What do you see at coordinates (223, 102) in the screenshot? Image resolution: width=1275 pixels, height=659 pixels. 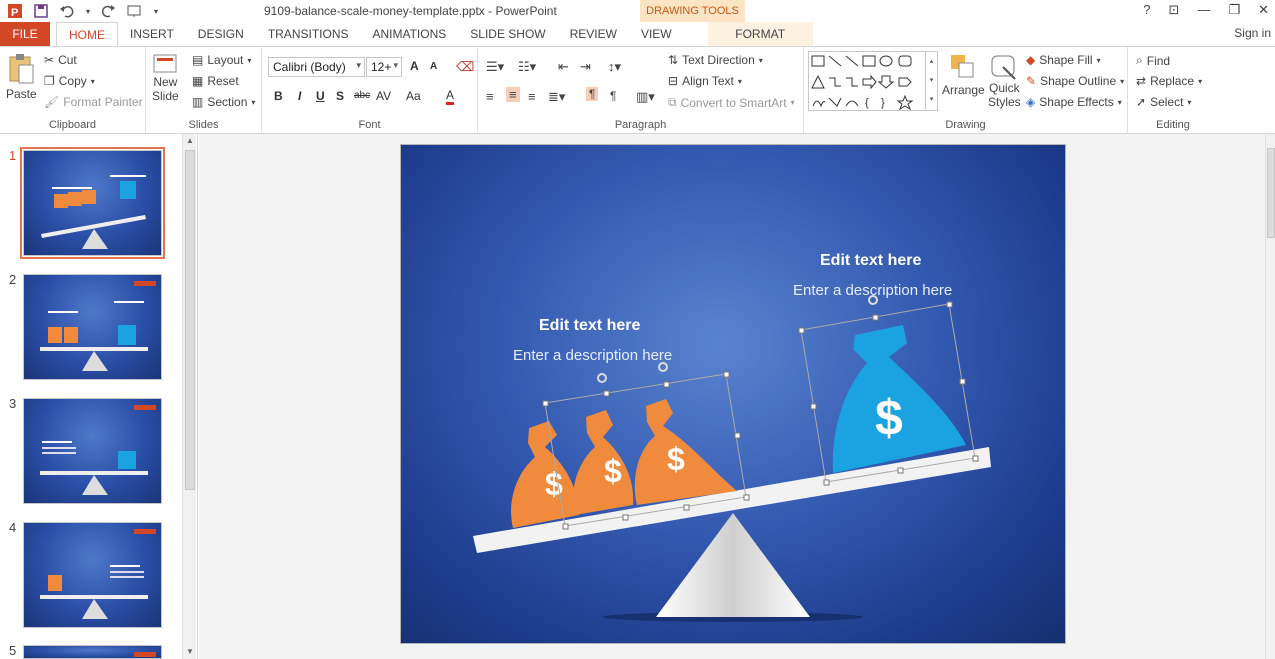 I see `section-button: ▥ Section ▾` at bounding box center [223, 102].